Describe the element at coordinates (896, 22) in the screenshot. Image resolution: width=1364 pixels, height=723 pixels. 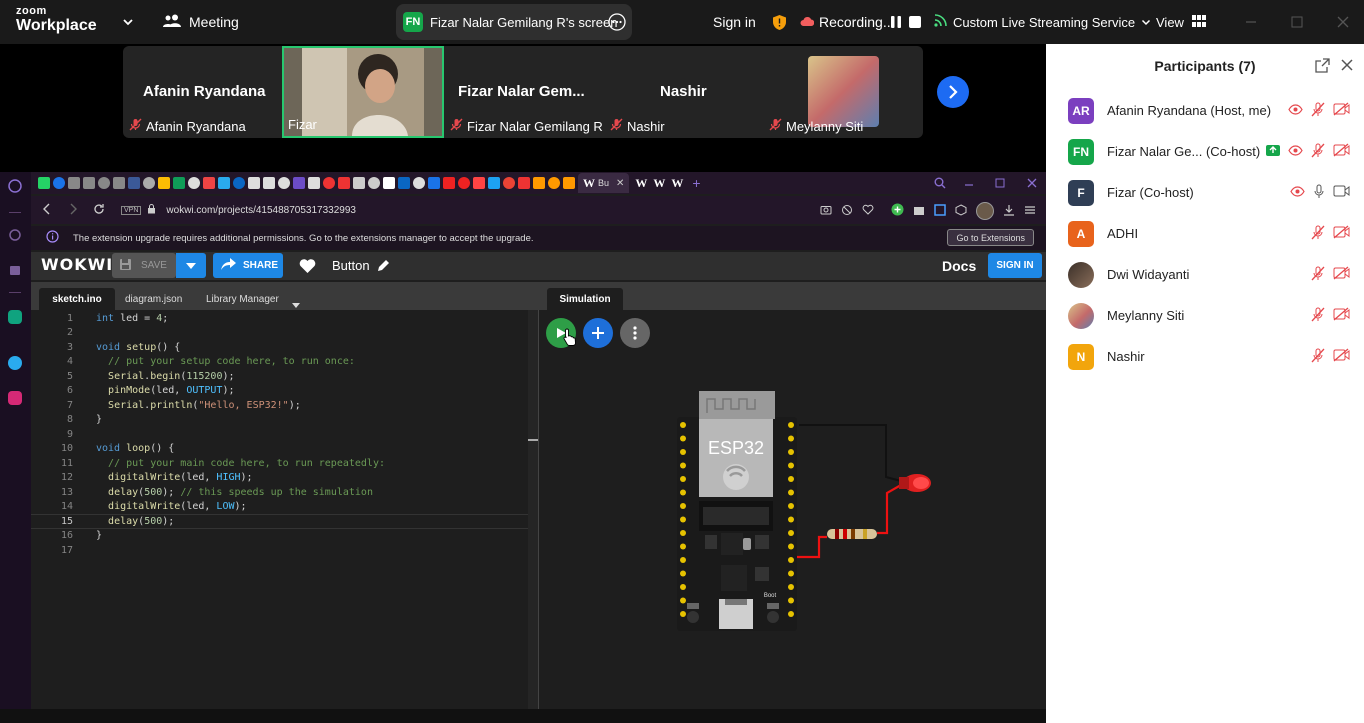
I see `pause-recording-button` at that location.